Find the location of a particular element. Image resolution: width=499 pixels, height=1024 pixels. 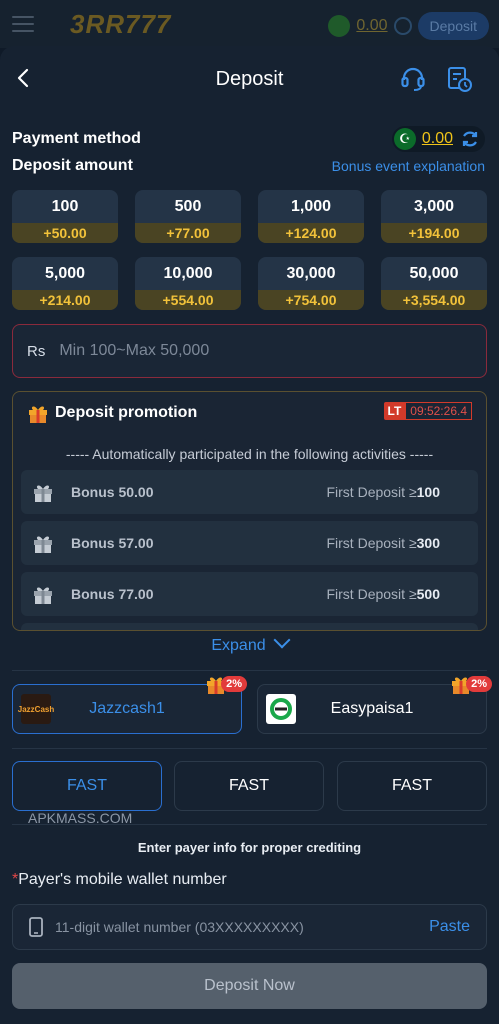

currency-label: Rs is located at coordinates (36, 351).